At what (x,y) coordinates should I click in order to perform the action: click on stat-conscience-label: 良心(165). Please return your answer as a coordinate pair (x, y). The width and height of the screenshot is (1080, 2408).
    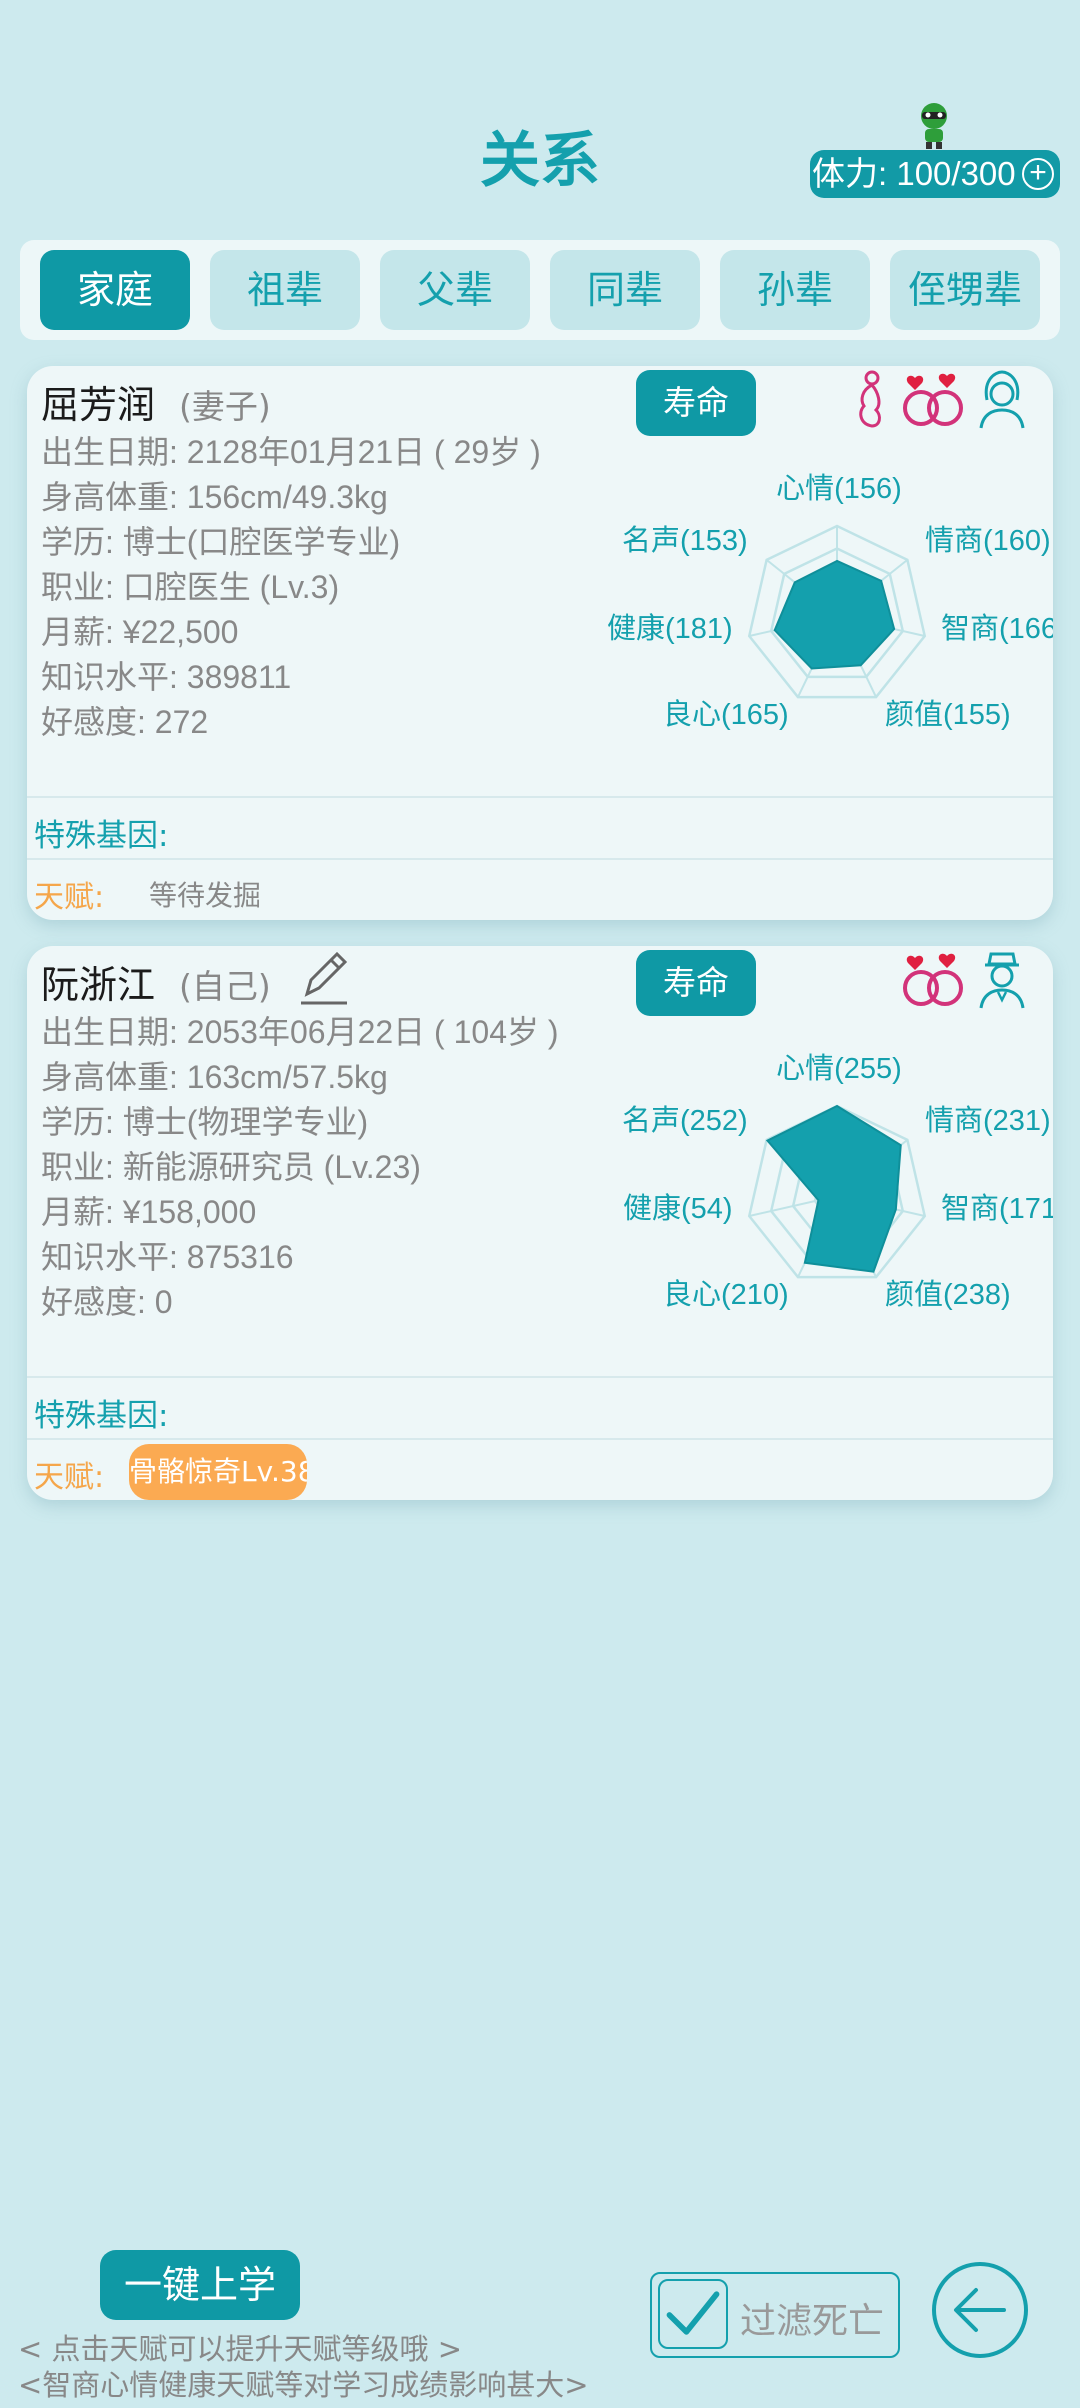
    Looking at the image, I should click on (726, 714).